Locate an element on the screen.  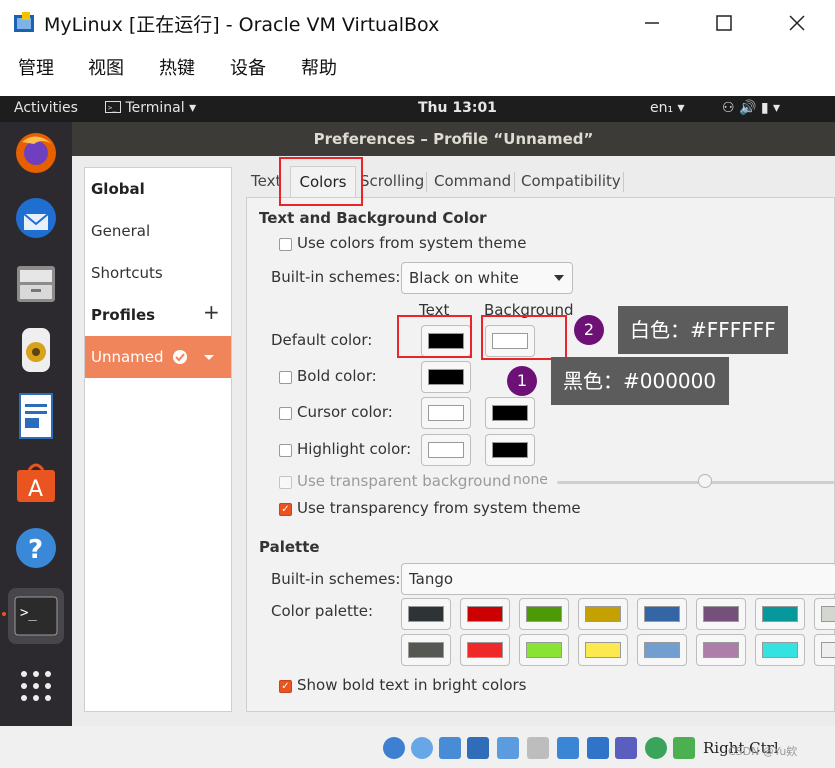
dock-terminal: >_ is located at coordinates (36, 616).